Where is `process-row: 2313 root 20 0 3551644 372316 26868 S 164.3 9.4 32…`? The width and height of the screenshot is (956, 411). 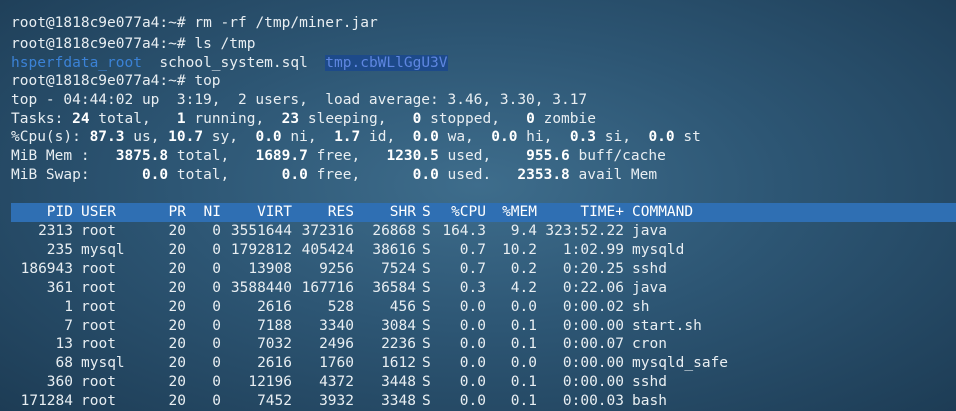 process-row: 2313 root 20 0 3551644 372316 26868 S 164.3 9.4 32… is located at coordinates (478, 231).